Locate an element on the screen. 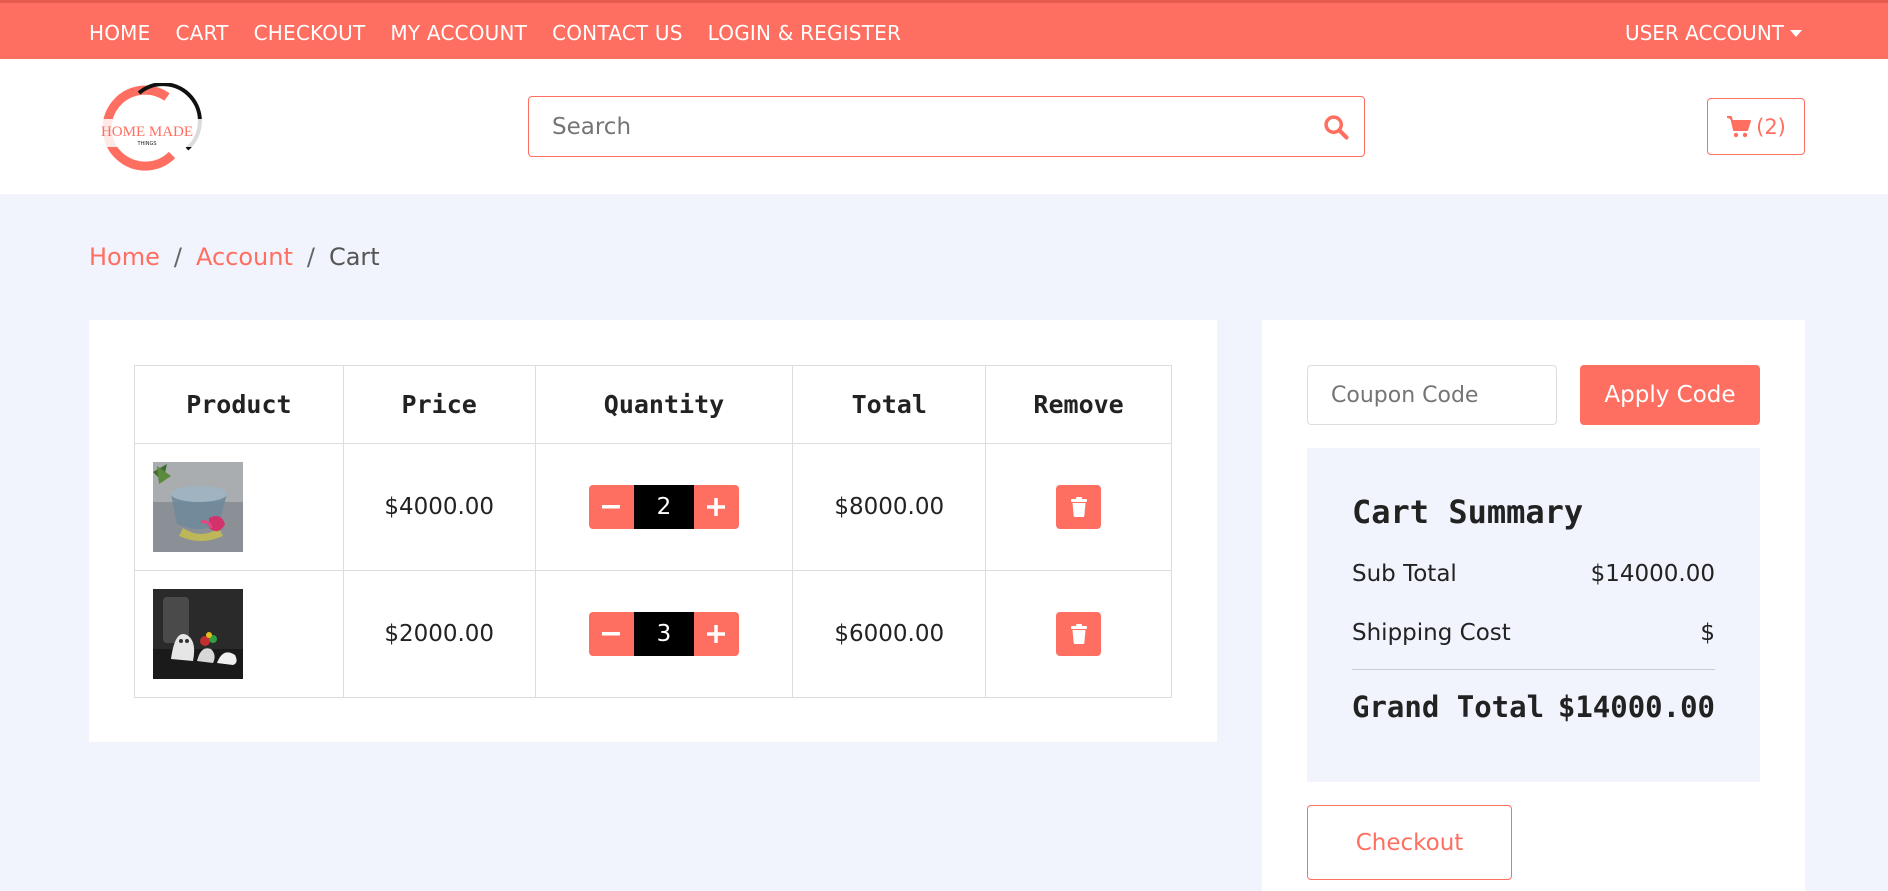  breadcrumb-home-link: Home is located at coordinates (124, 257).